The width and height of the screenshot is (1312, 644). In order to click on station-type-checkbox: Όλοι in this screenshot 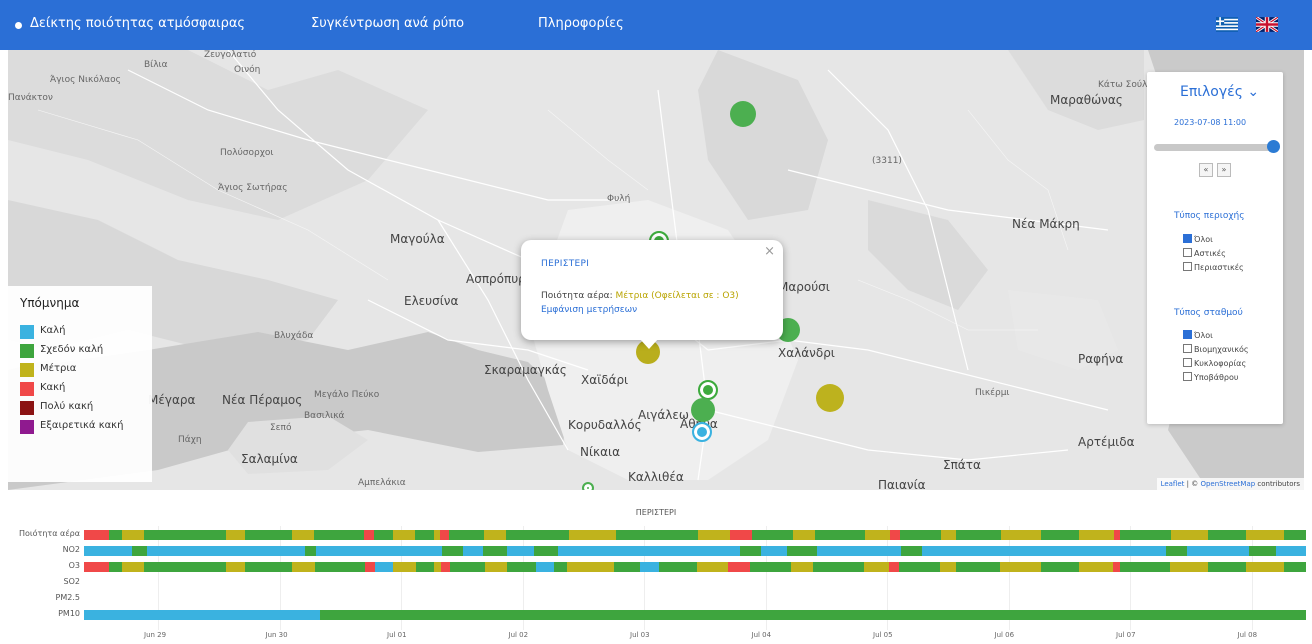, I will do `click(1198, 335)`.